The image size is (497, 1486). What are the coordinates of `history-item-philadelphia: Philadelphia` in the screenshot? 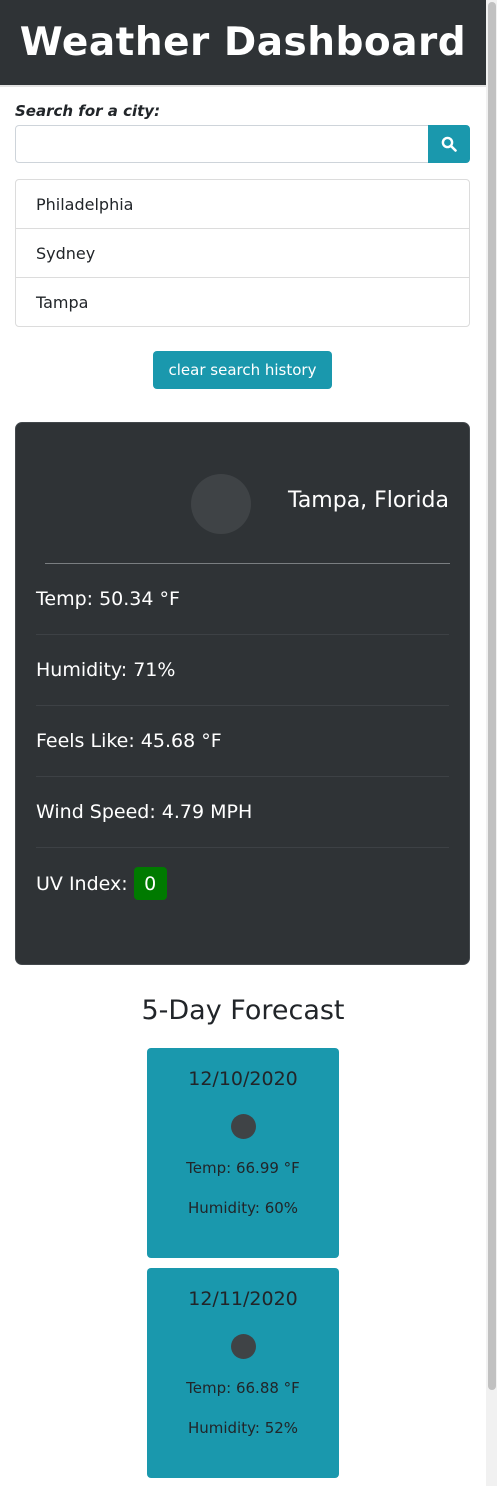 It's located at (242, 204).